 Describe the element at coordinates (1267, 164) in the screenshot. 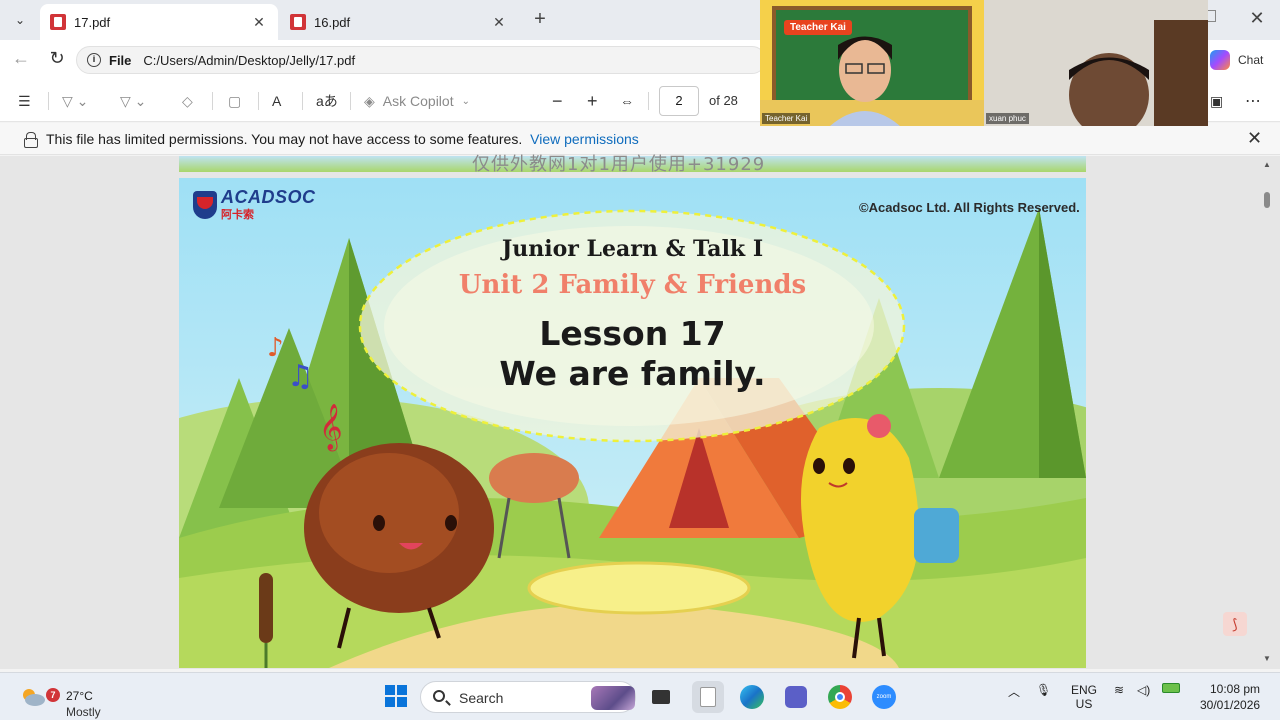

I see `scroll-up-arrow-icon: ▲` at that location.